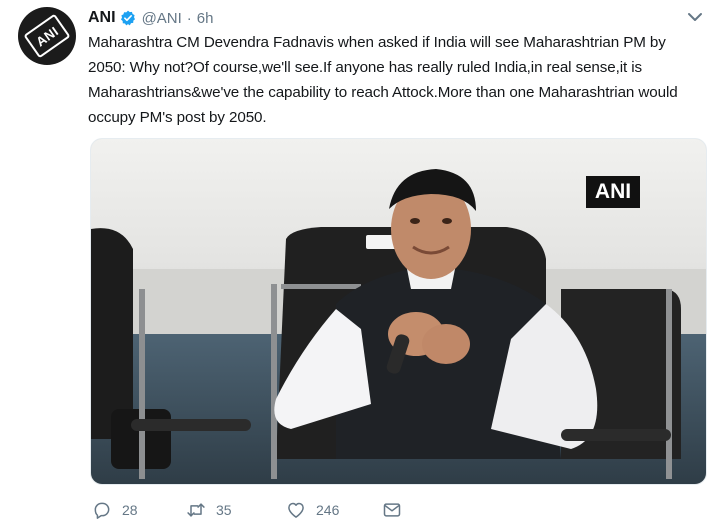 The height and width of the screenshot is (524, 720). I want to click on retweet-count: 35, so click(224, 510).